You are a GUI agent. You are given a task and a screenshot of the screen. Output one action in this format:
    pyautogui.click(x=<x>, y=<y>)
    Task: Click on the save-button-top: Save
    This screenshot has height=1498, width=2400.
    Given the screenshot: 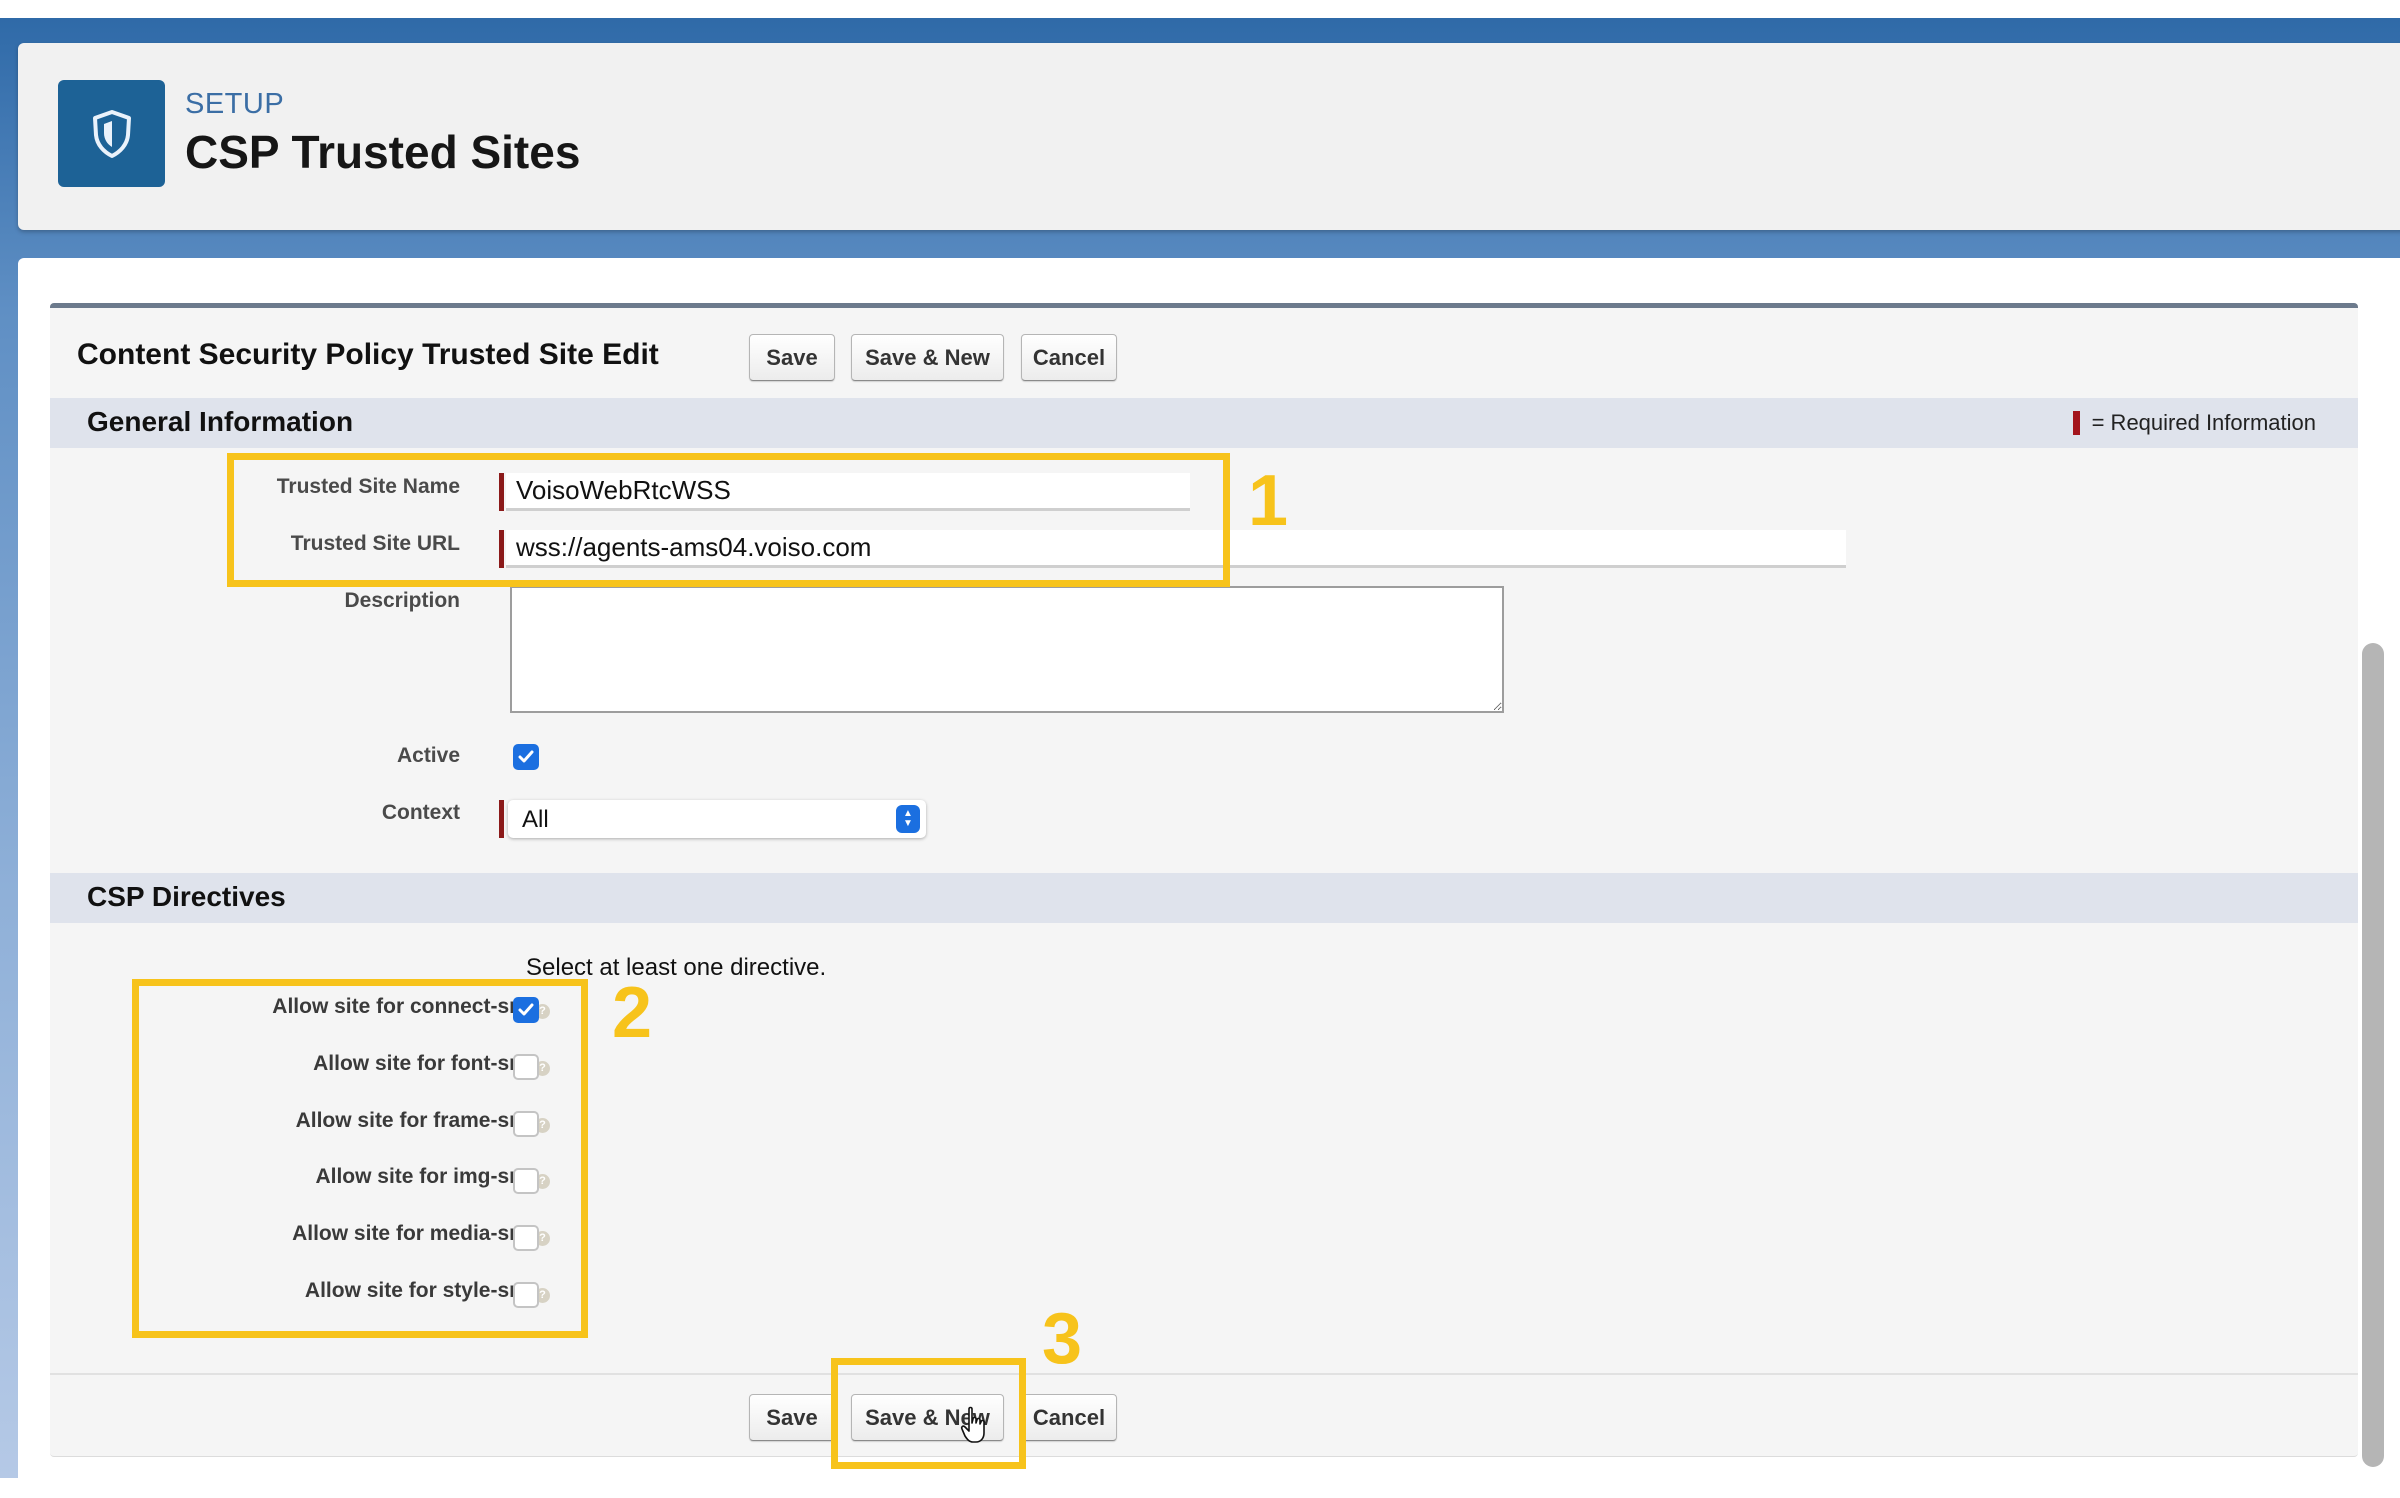 What is the action you would take?
    pyautogui.click(x=792, y=357)
    